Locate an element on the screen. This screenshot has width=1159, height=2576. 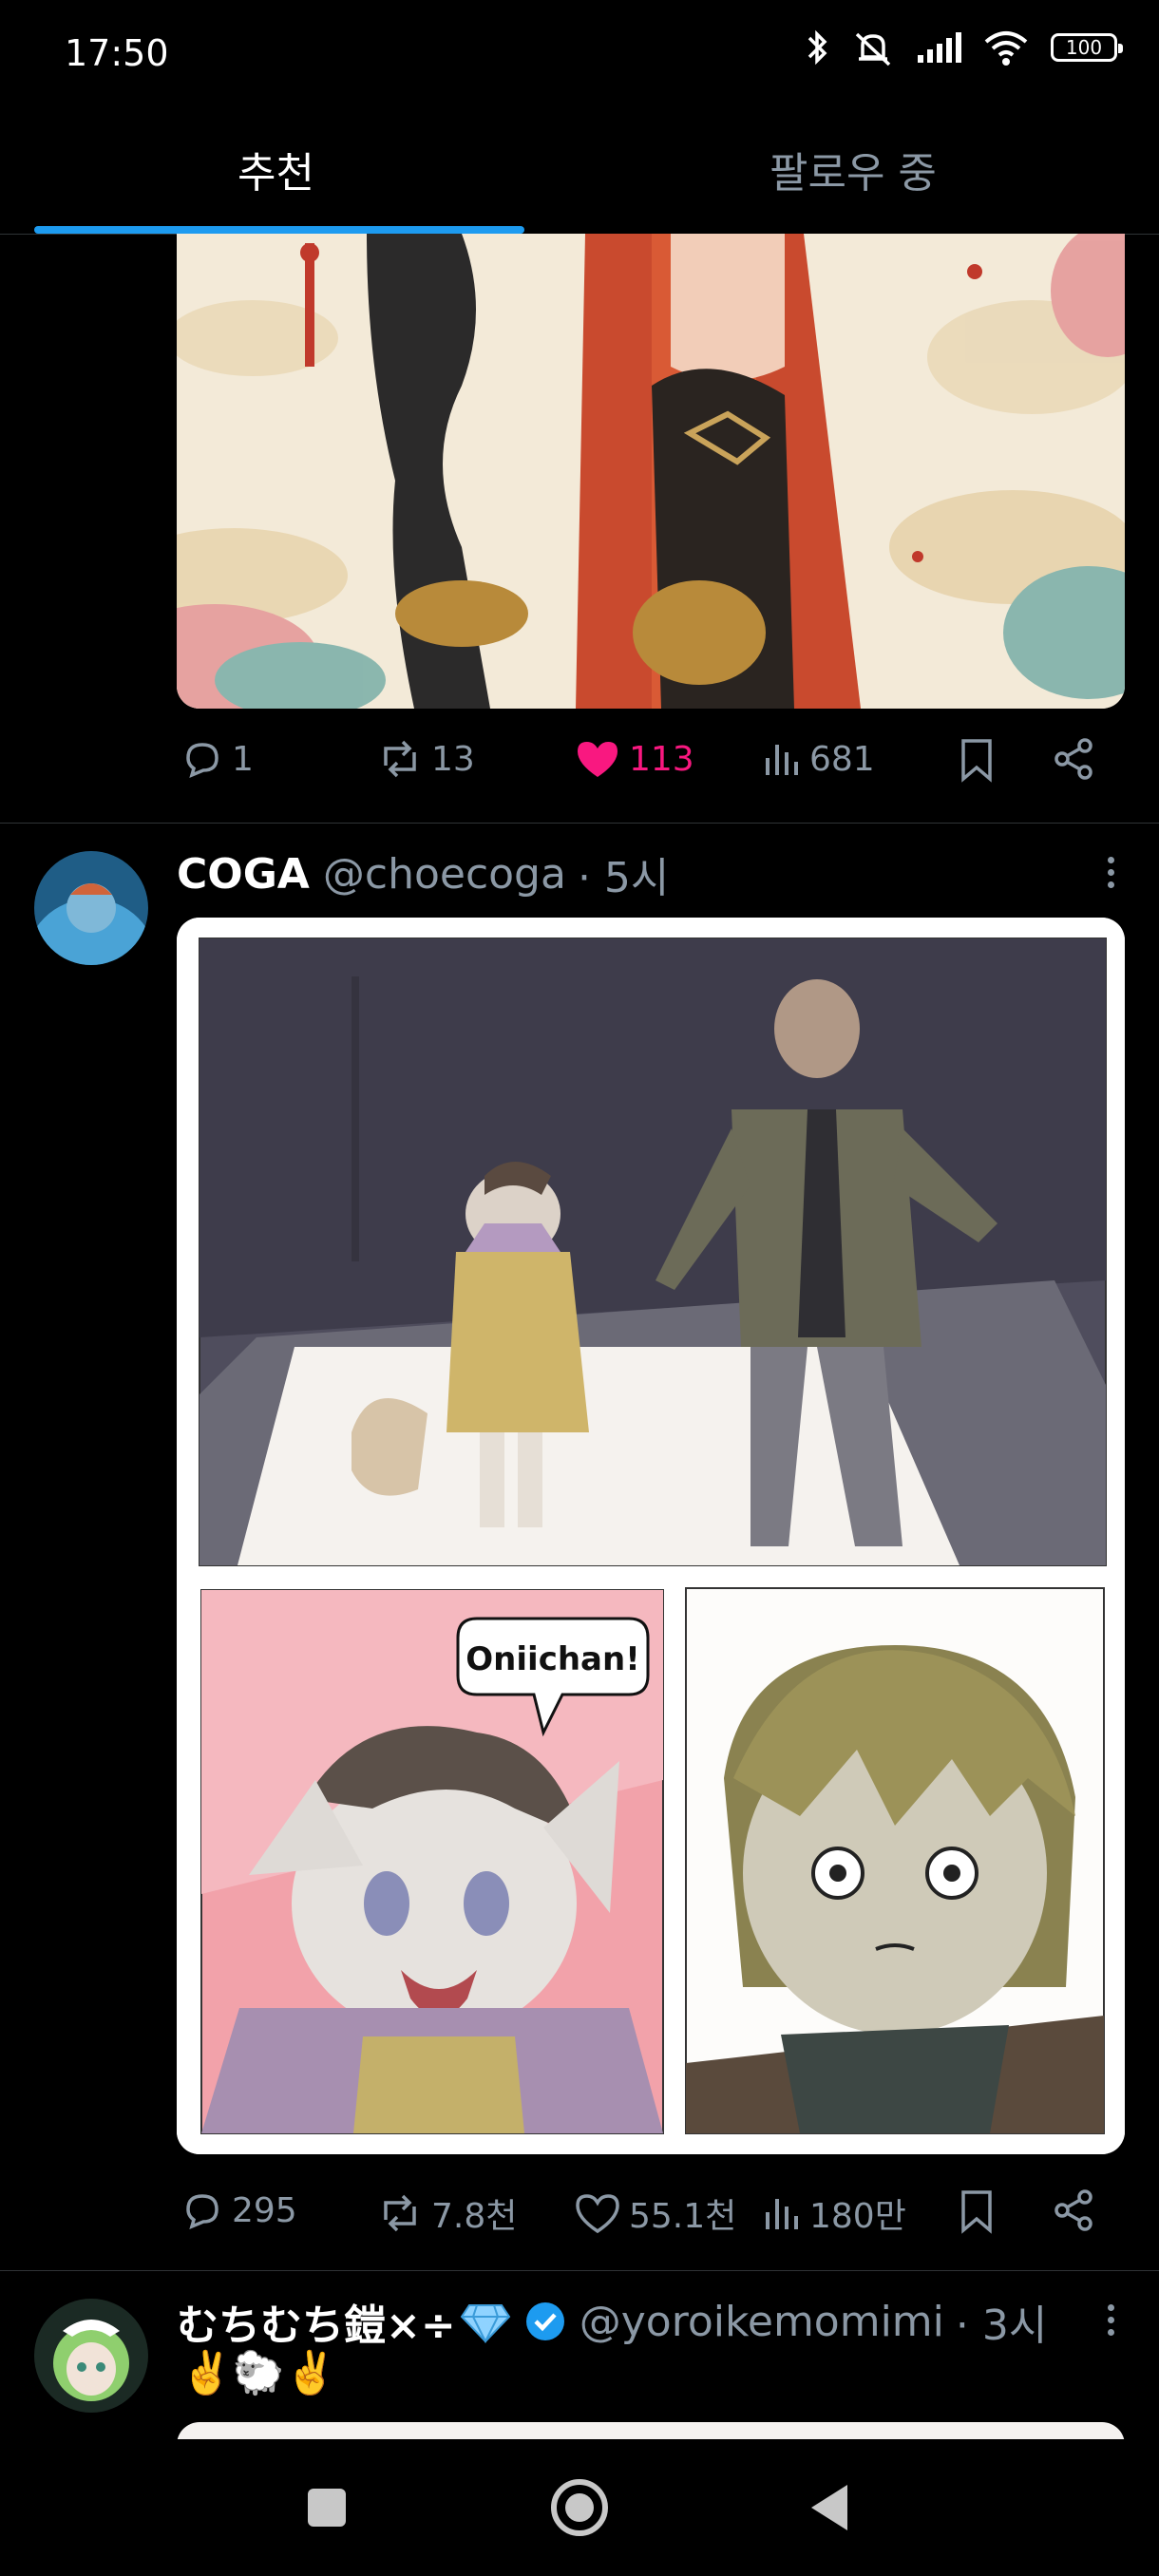
reply-button: 1 is located at coordinates (217, 759).